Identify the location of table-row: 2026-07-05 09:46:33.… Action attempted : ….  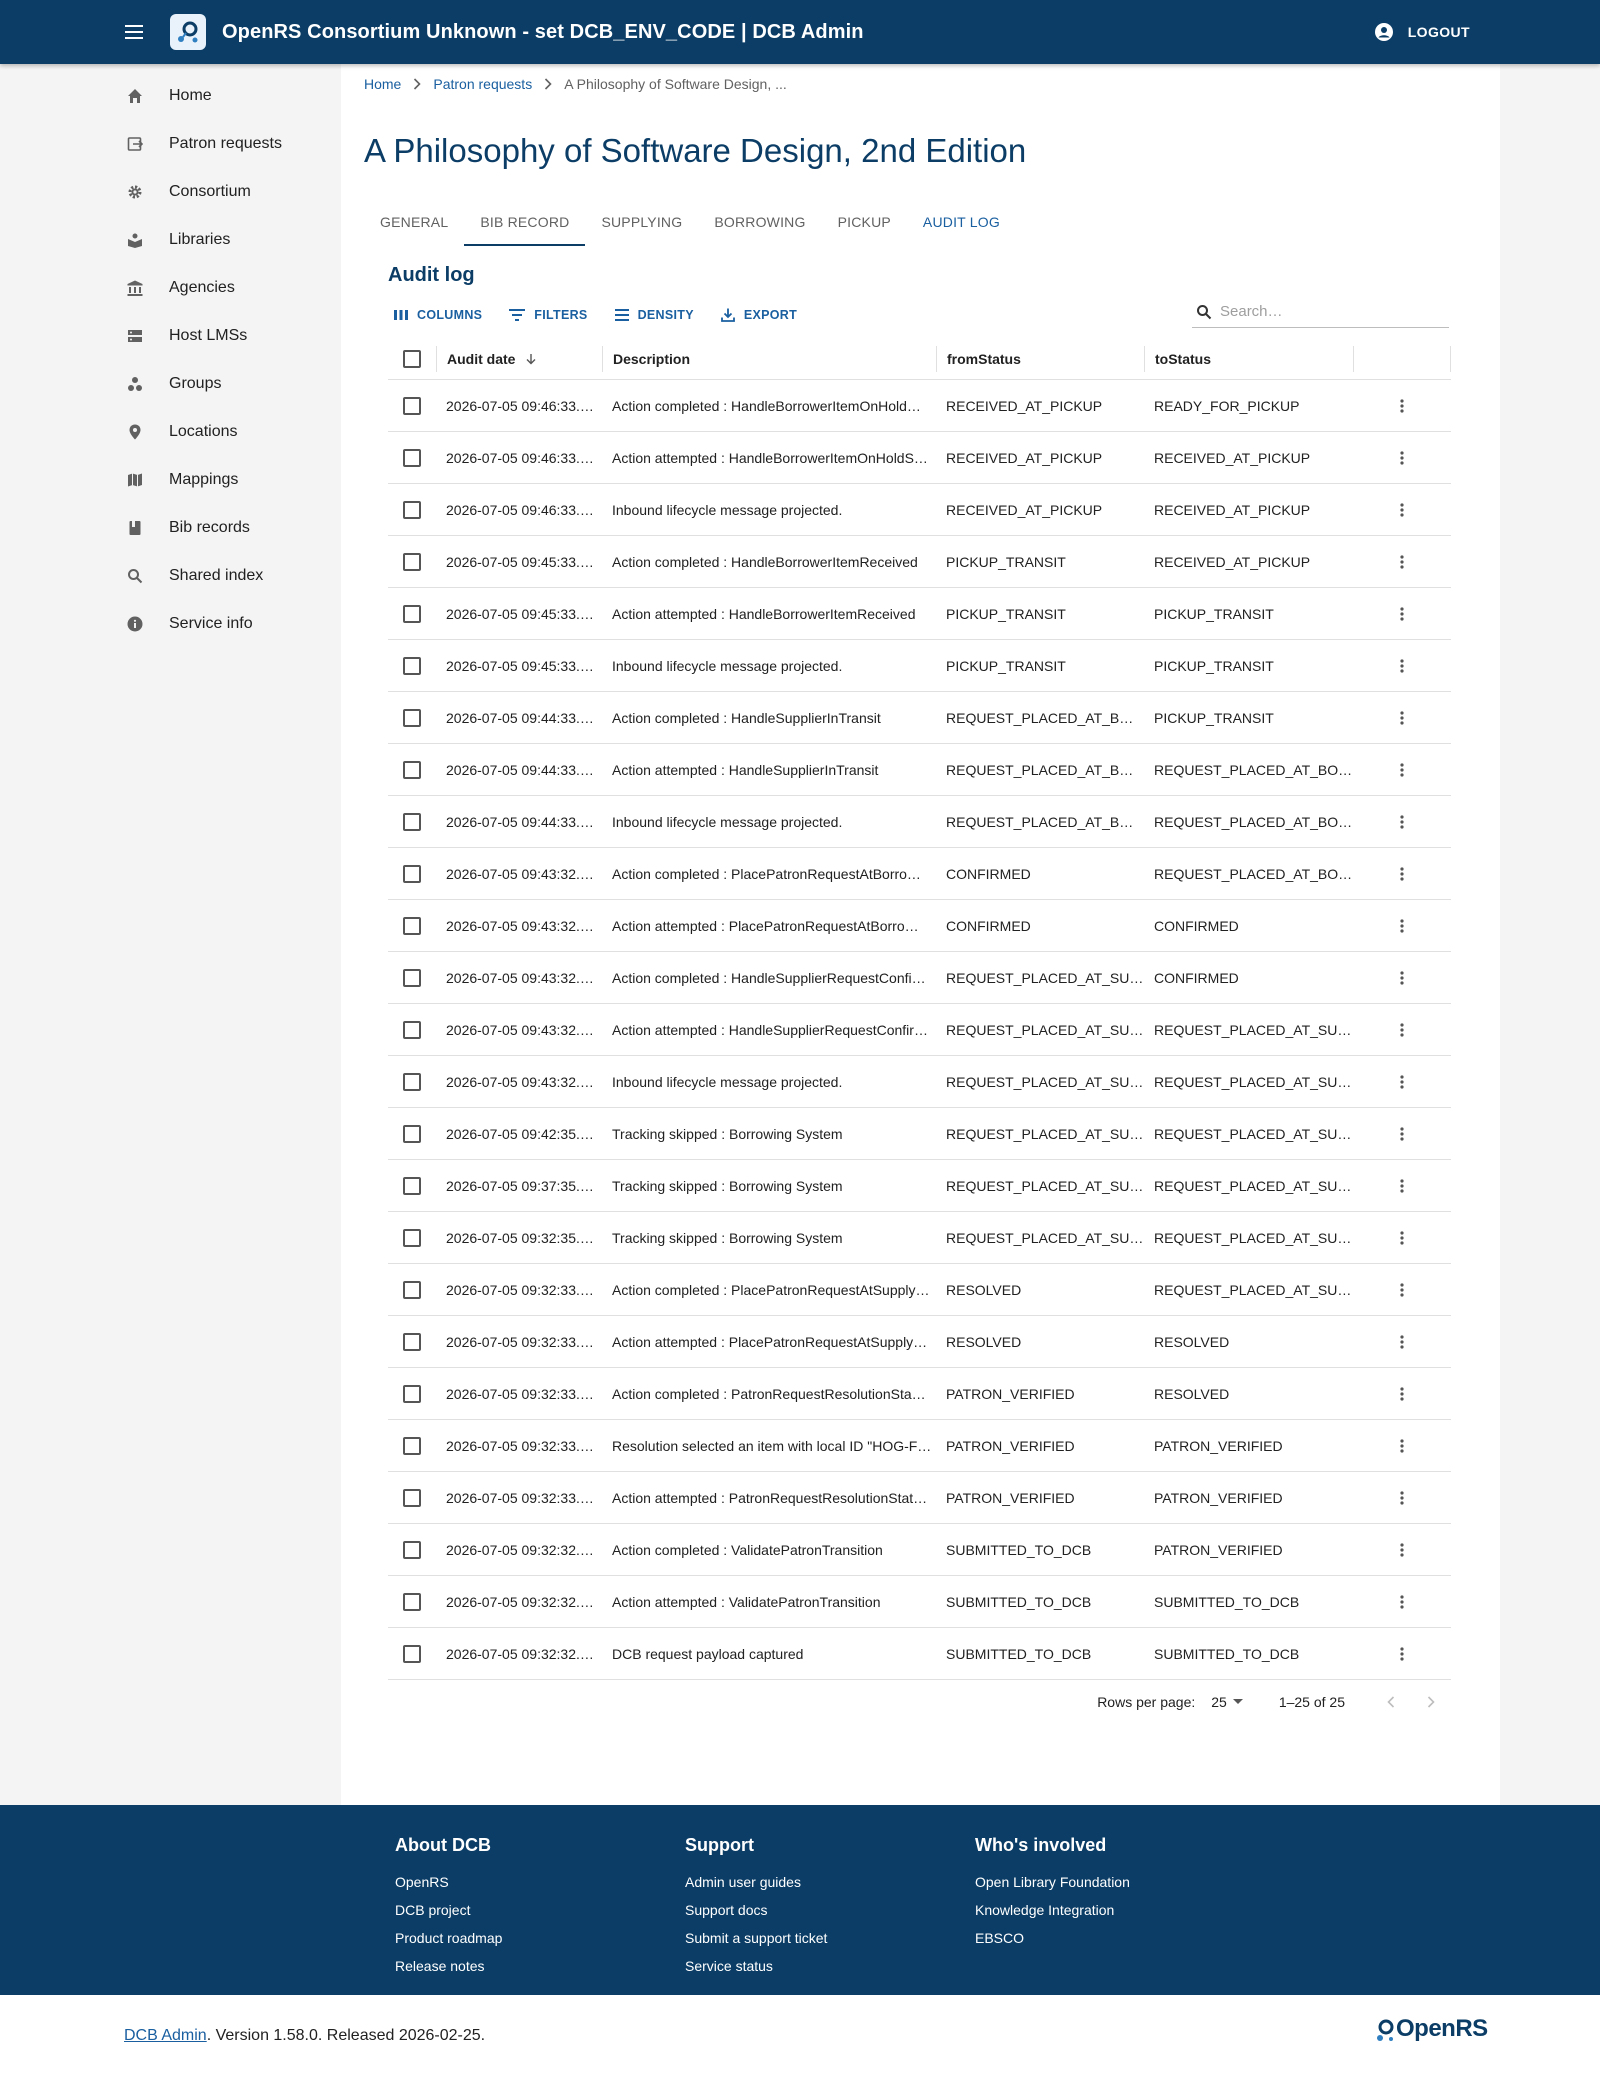
(919, 458).